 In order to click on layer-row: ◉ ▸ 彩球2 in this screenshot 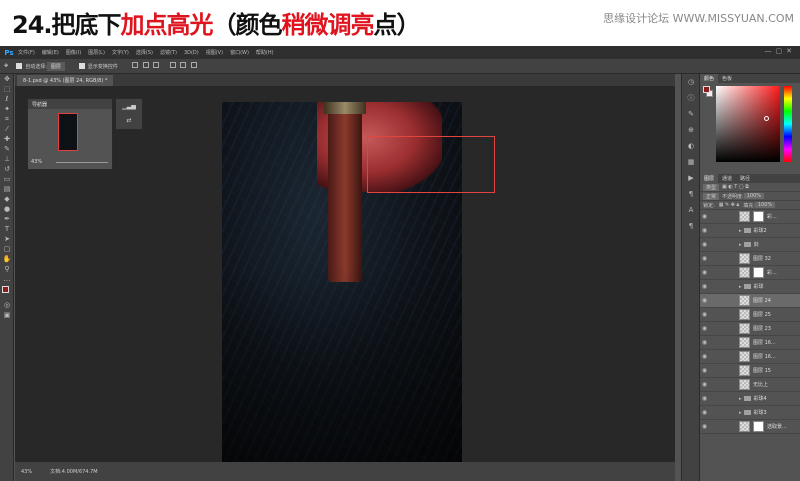, I will do `click(750, 231)`.